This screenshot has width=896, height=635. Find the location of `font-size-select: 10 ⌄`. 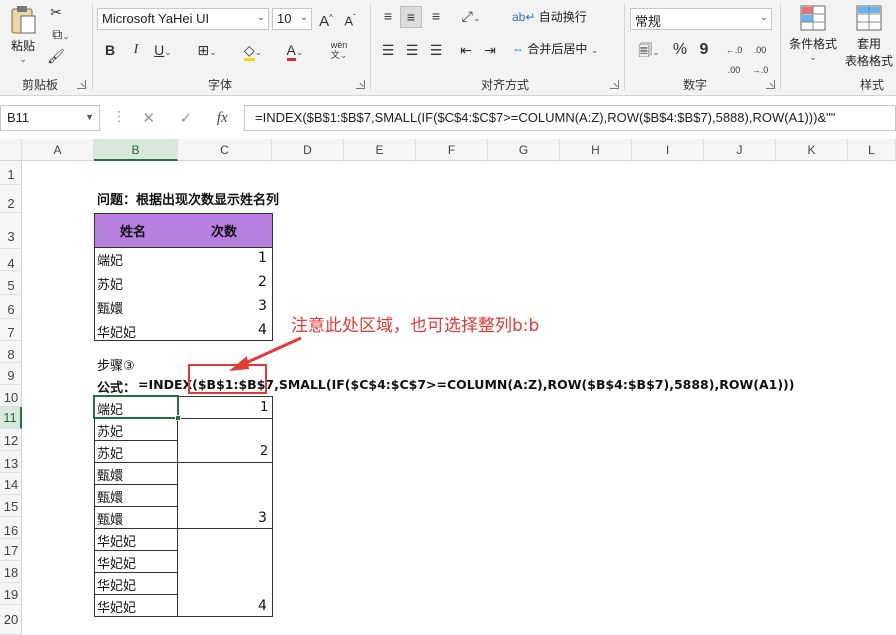

font-size-select: 10 ⌄ is located at coordinates (292, 19).